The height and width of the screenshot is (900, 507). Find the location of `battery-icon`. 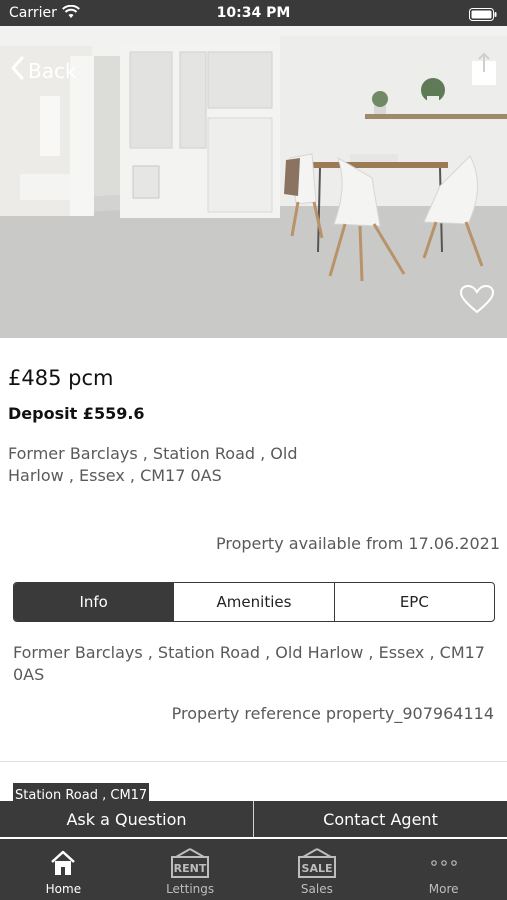

battery-icon is located at coordinates (483, 15).